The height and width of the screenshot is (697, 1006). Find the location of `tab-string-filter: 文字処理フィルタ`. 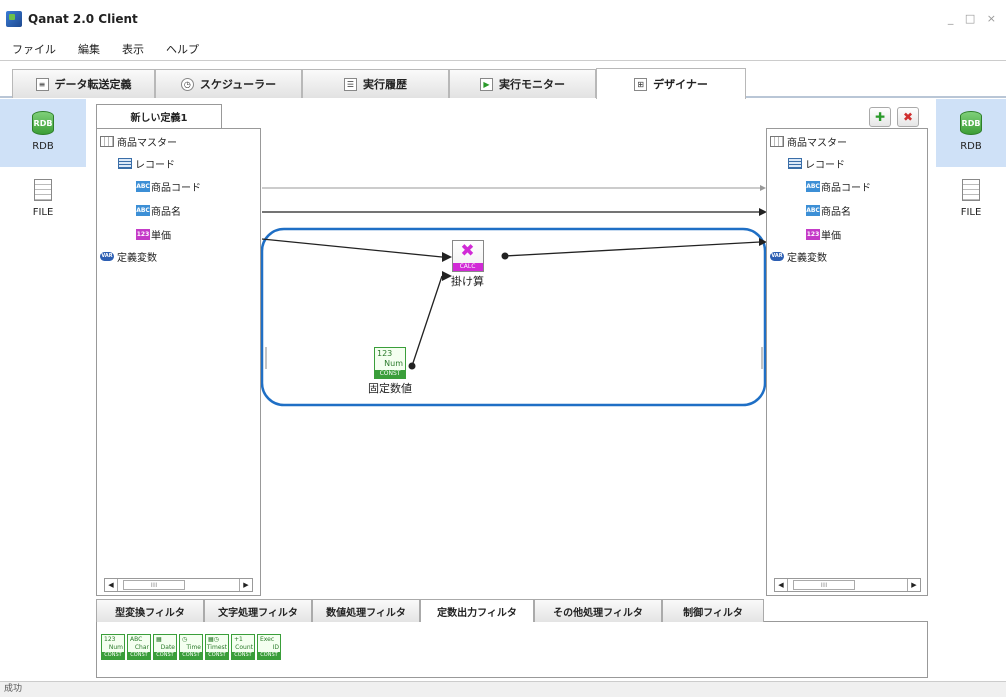

tab-string-filter: 文字処理フィルタ is located at coordinates (258, 610).